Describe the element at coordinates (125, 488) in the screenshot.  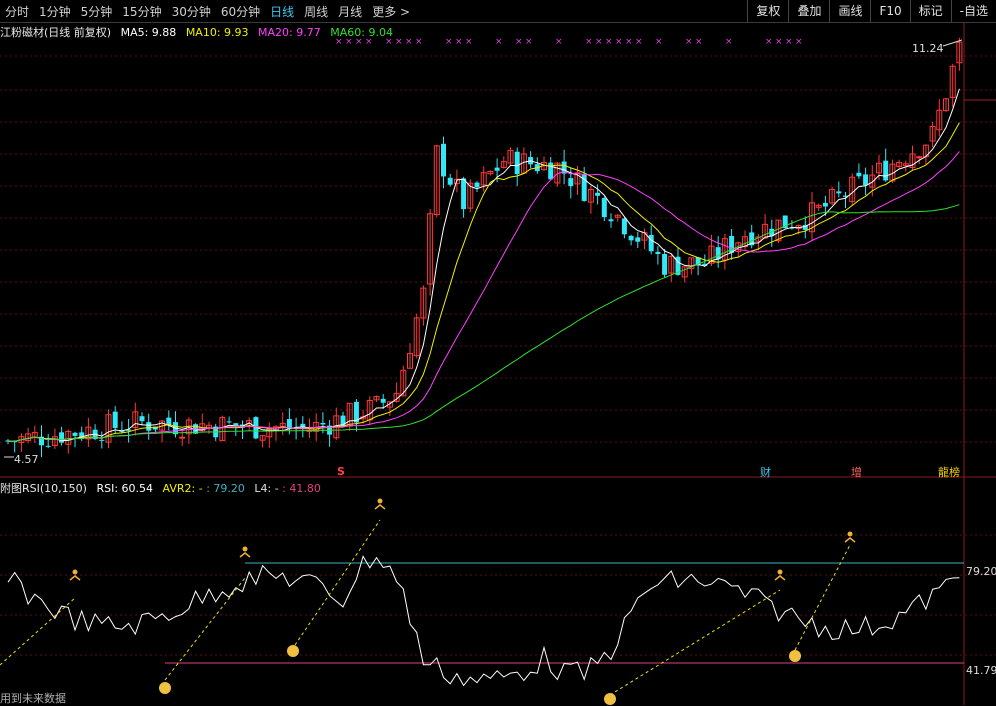
I see `rsi-label: RSI: 60.54` at that location.